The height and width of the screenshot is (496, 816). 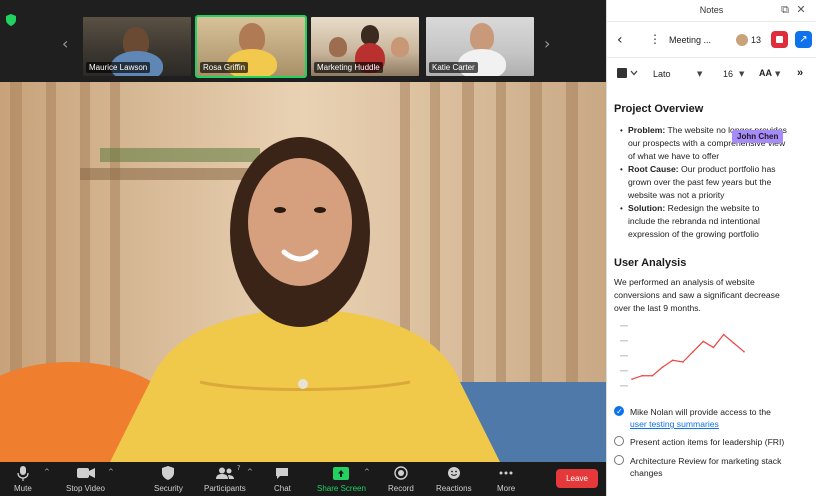 I want to click on participants-count: 7, so click(x=239, y=469).